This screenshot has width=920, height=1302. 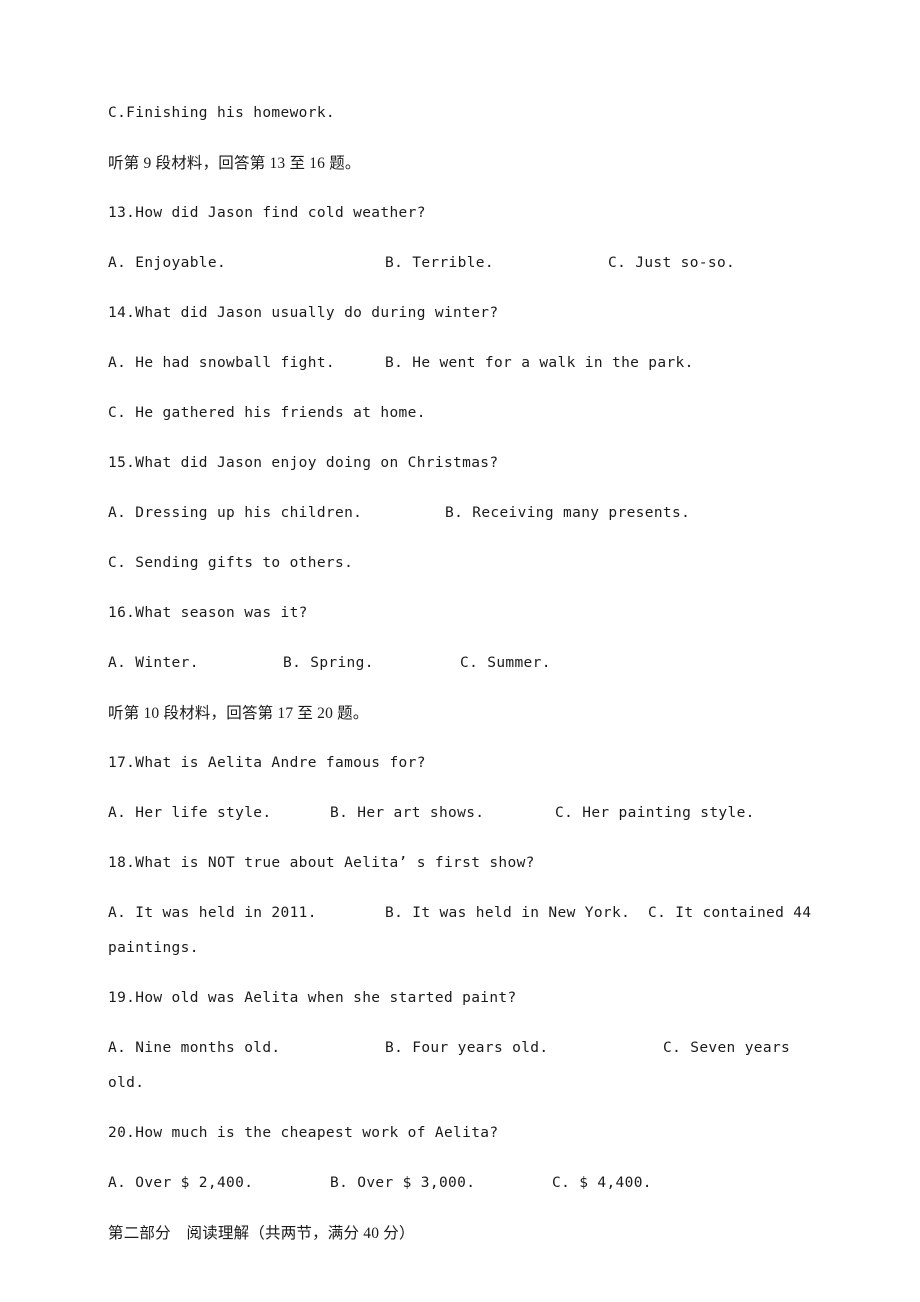 What do you see at coordinates (167, 263) in the screenshot?
I see `option-13-a: A. Enjoyable.` at bounding box center [167, 263].